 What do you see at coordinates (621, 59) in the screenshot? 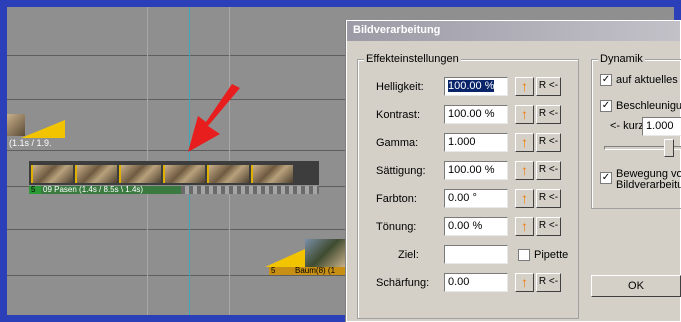
I see `dynamics-group-label: Dynamik` at bounding box center [621, 59].